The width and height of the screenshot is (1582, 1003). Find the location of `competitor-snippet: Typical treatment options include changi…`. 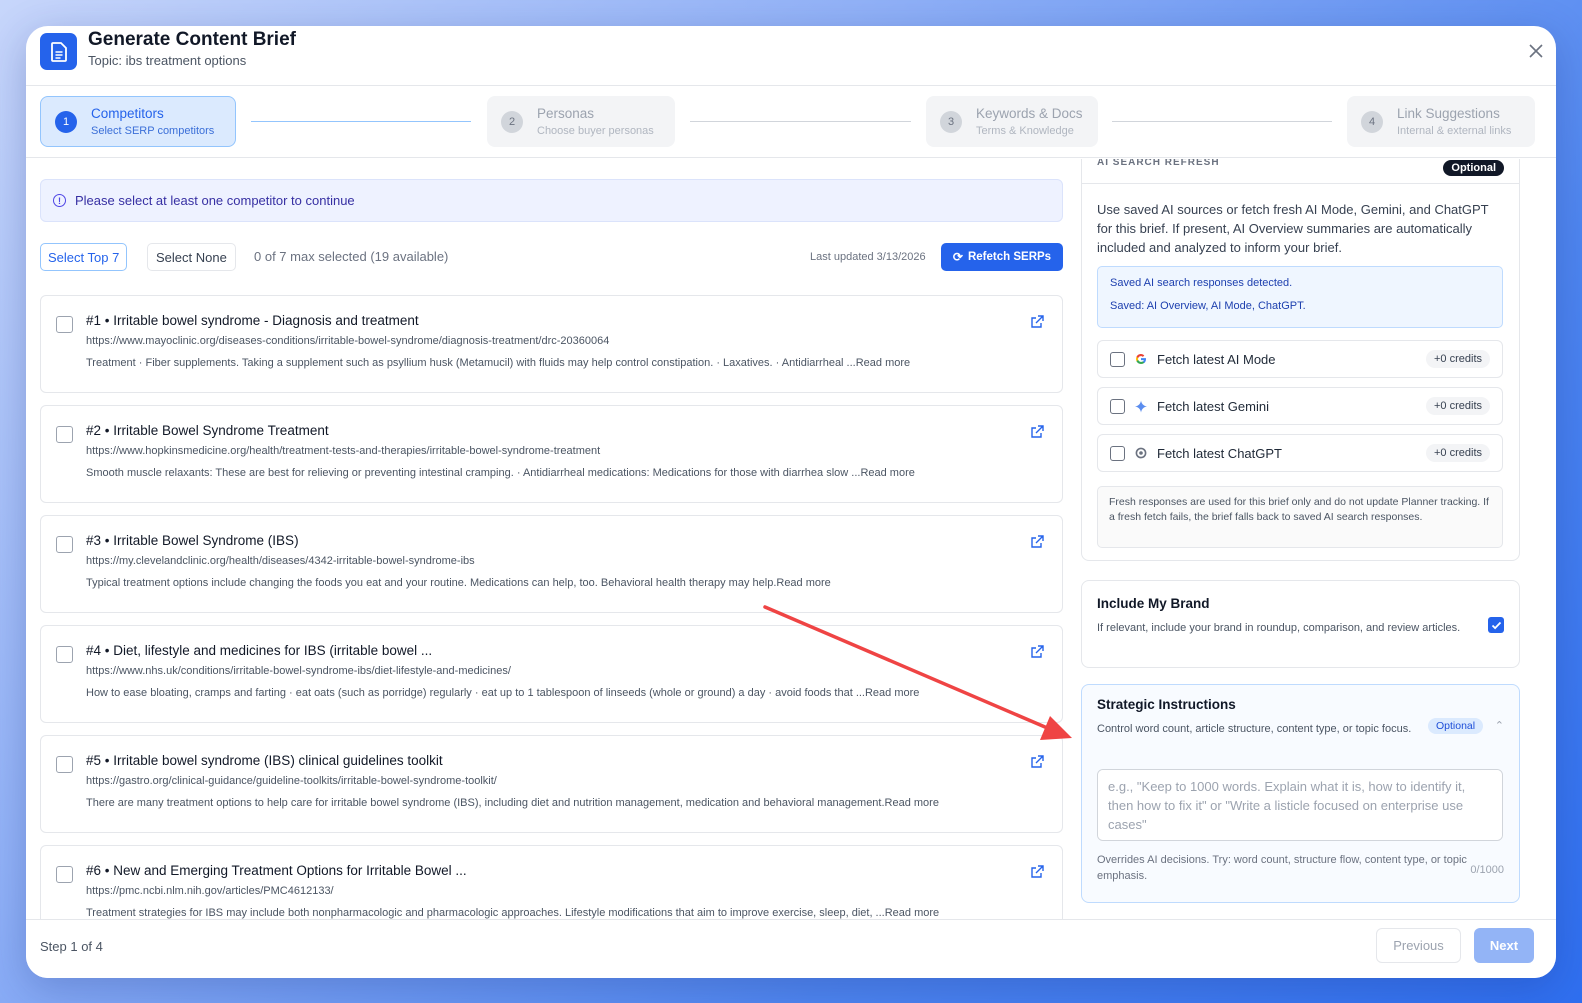

competitor-snippet: Typical treatment options include changi… is located at coordinates (458, 583).